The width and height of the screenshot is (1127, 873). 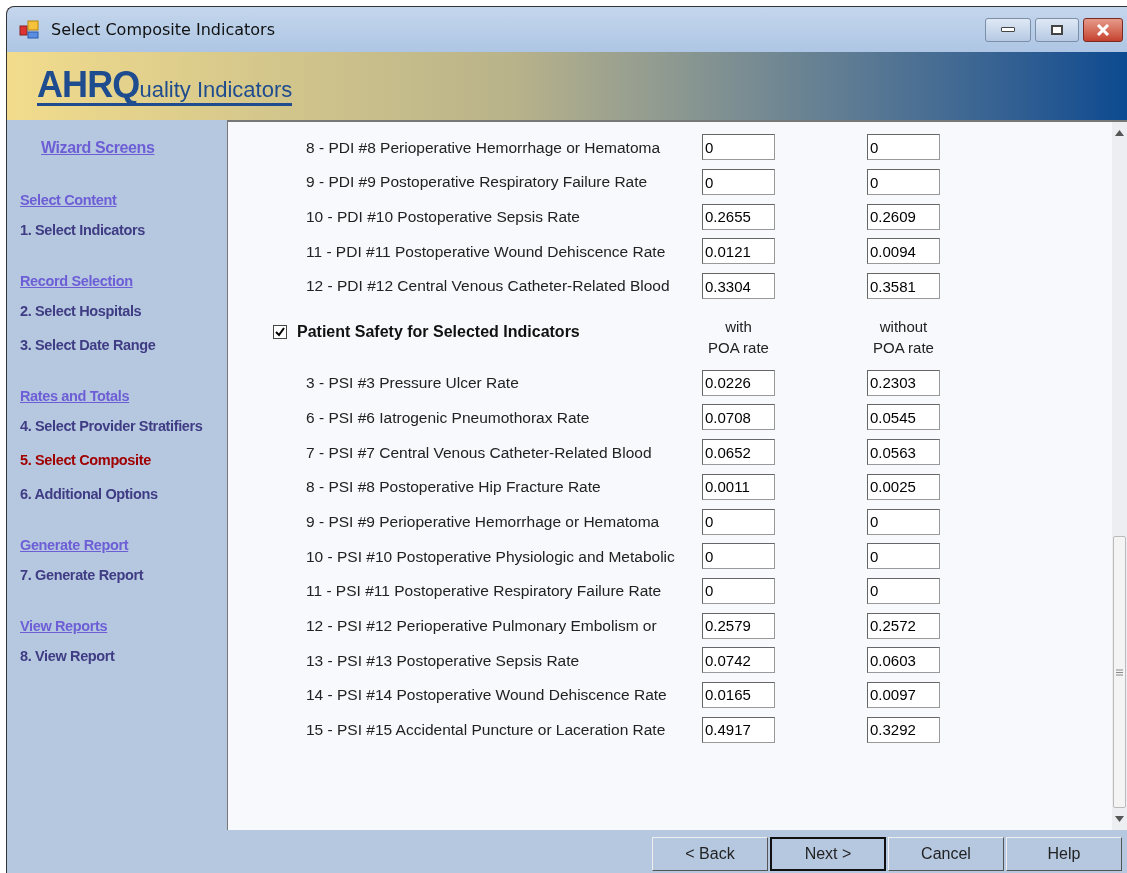 I want to click on rate-field: 0.2572, so click(x=903, y=625).